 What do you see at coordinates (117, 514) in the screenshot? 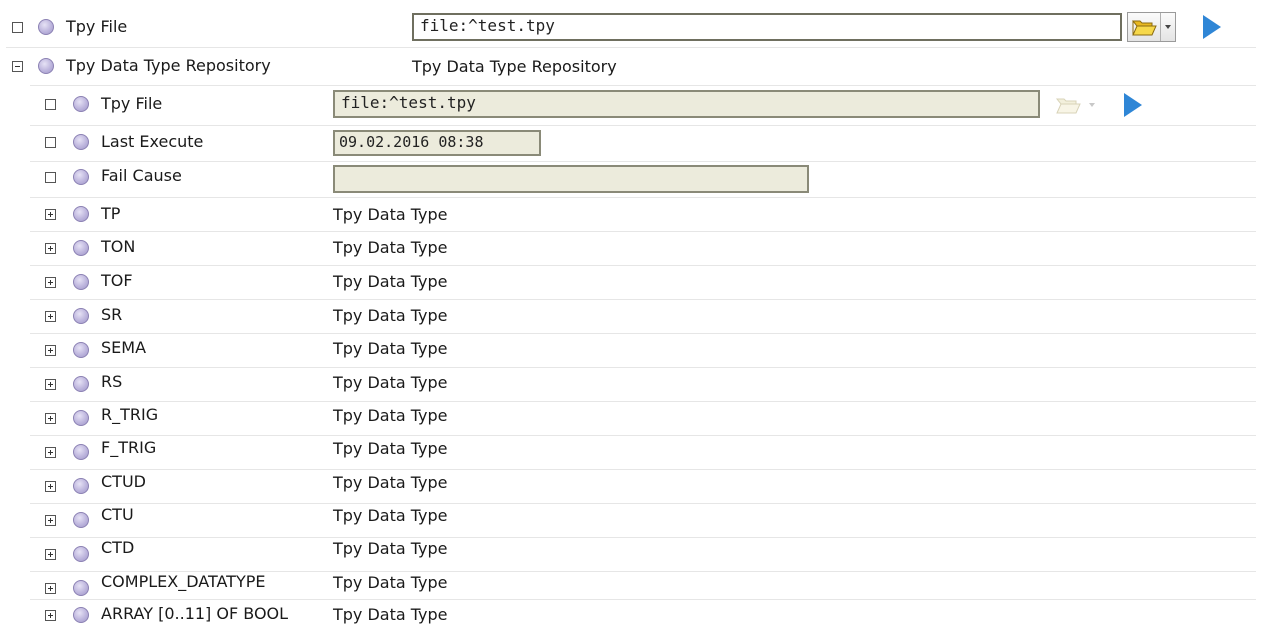
I see `type-label: CTU` at bounding box center [117, 514].